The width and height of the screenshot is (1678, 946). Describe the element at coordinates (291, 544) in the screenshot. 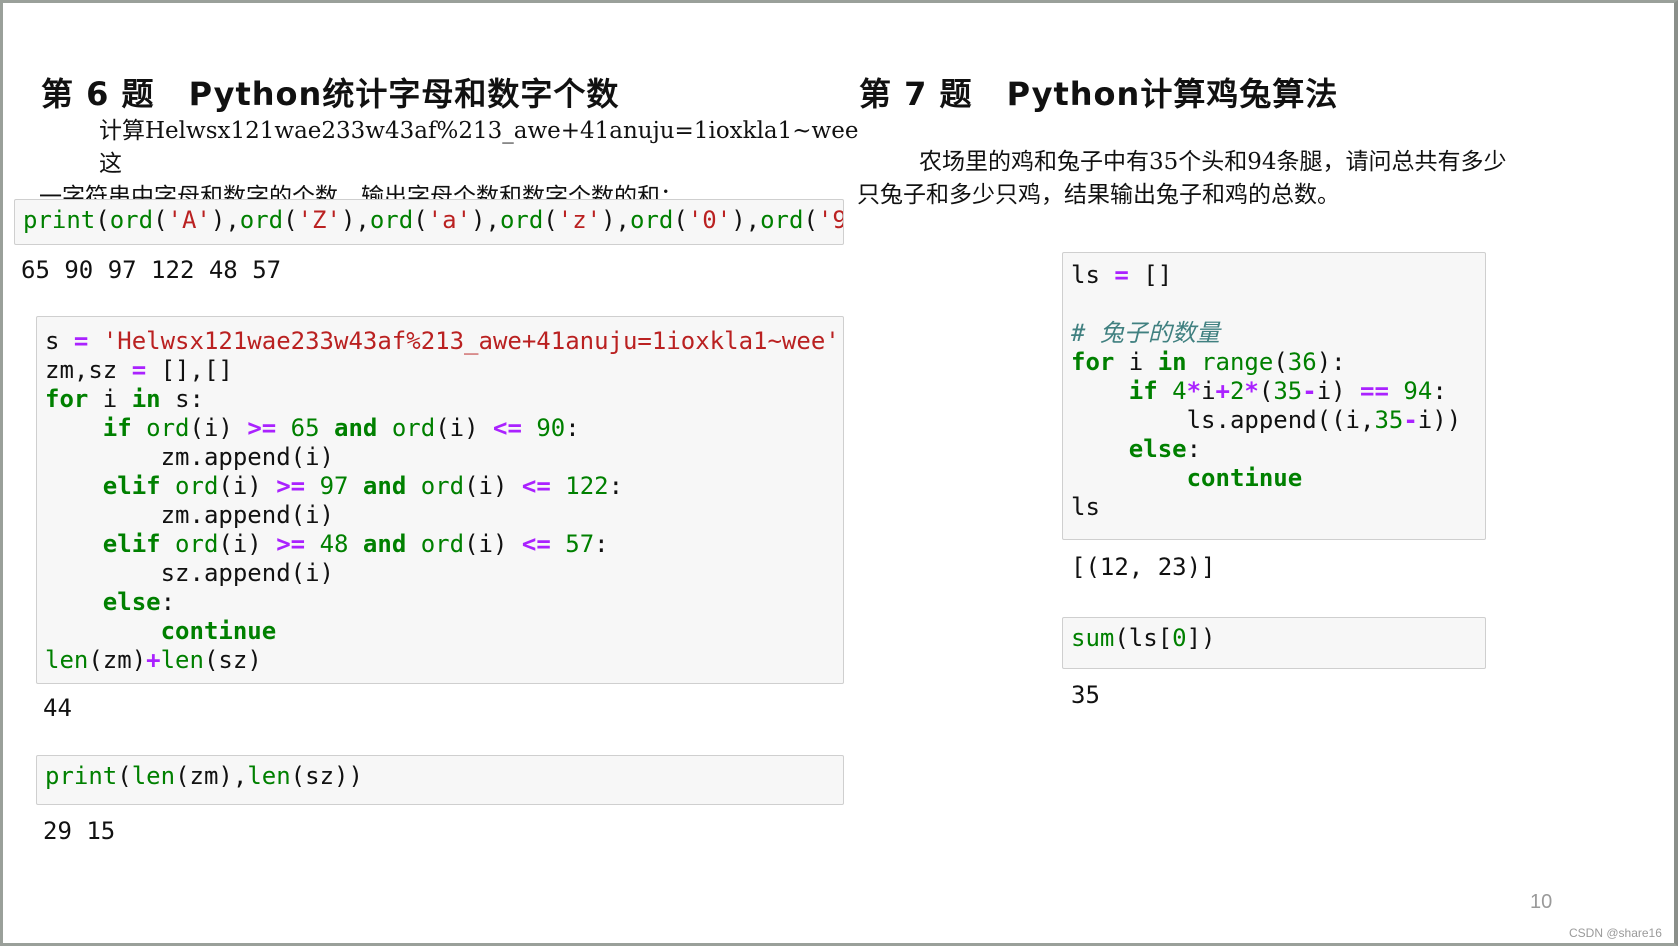

I see `code-token: >=` at that location.